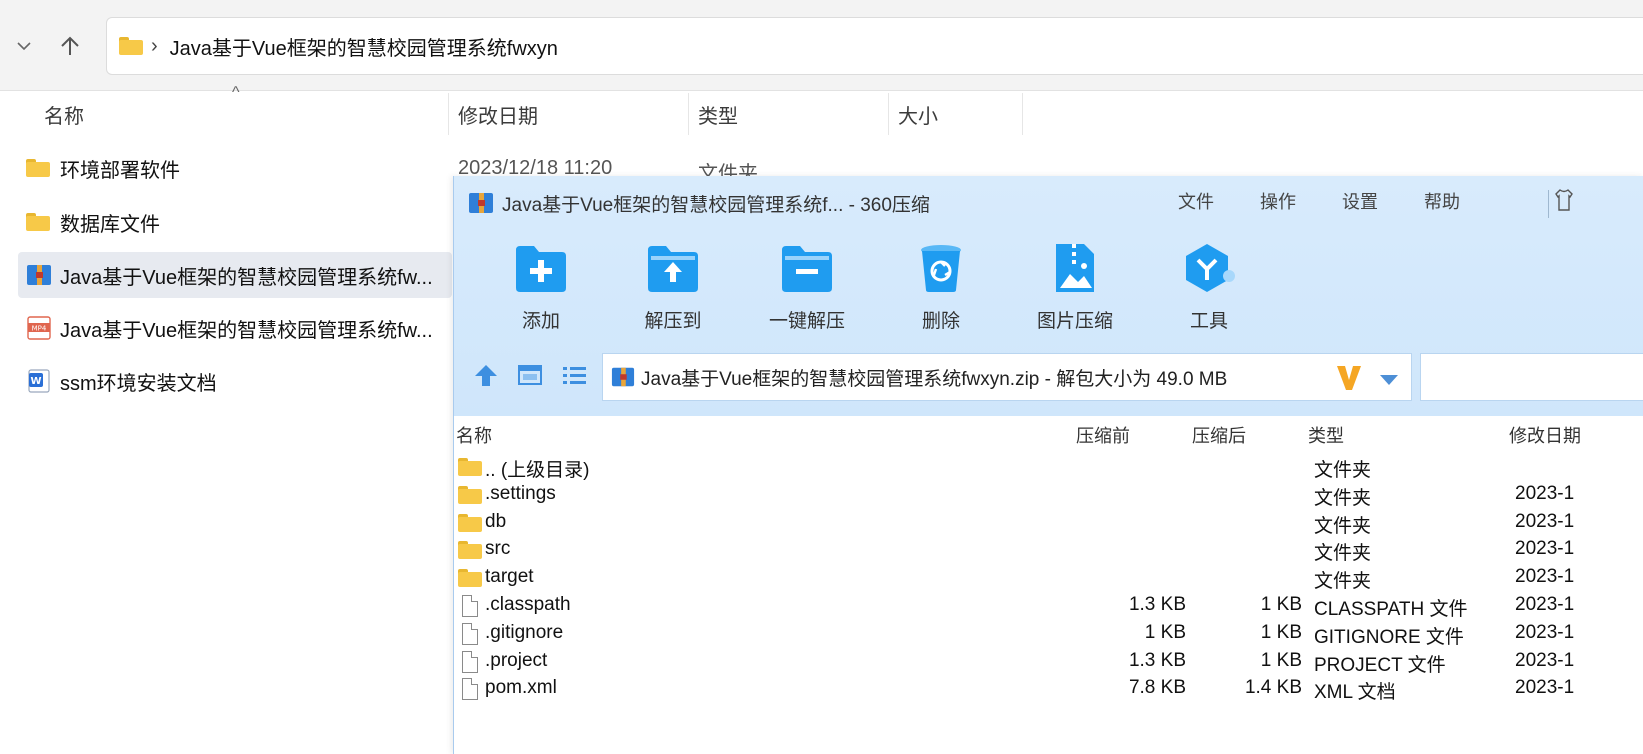 This screenshot has width=1643, height=754. I want to click on list-item-word-doc: W ssm环境安装文档, so click(235, 381).